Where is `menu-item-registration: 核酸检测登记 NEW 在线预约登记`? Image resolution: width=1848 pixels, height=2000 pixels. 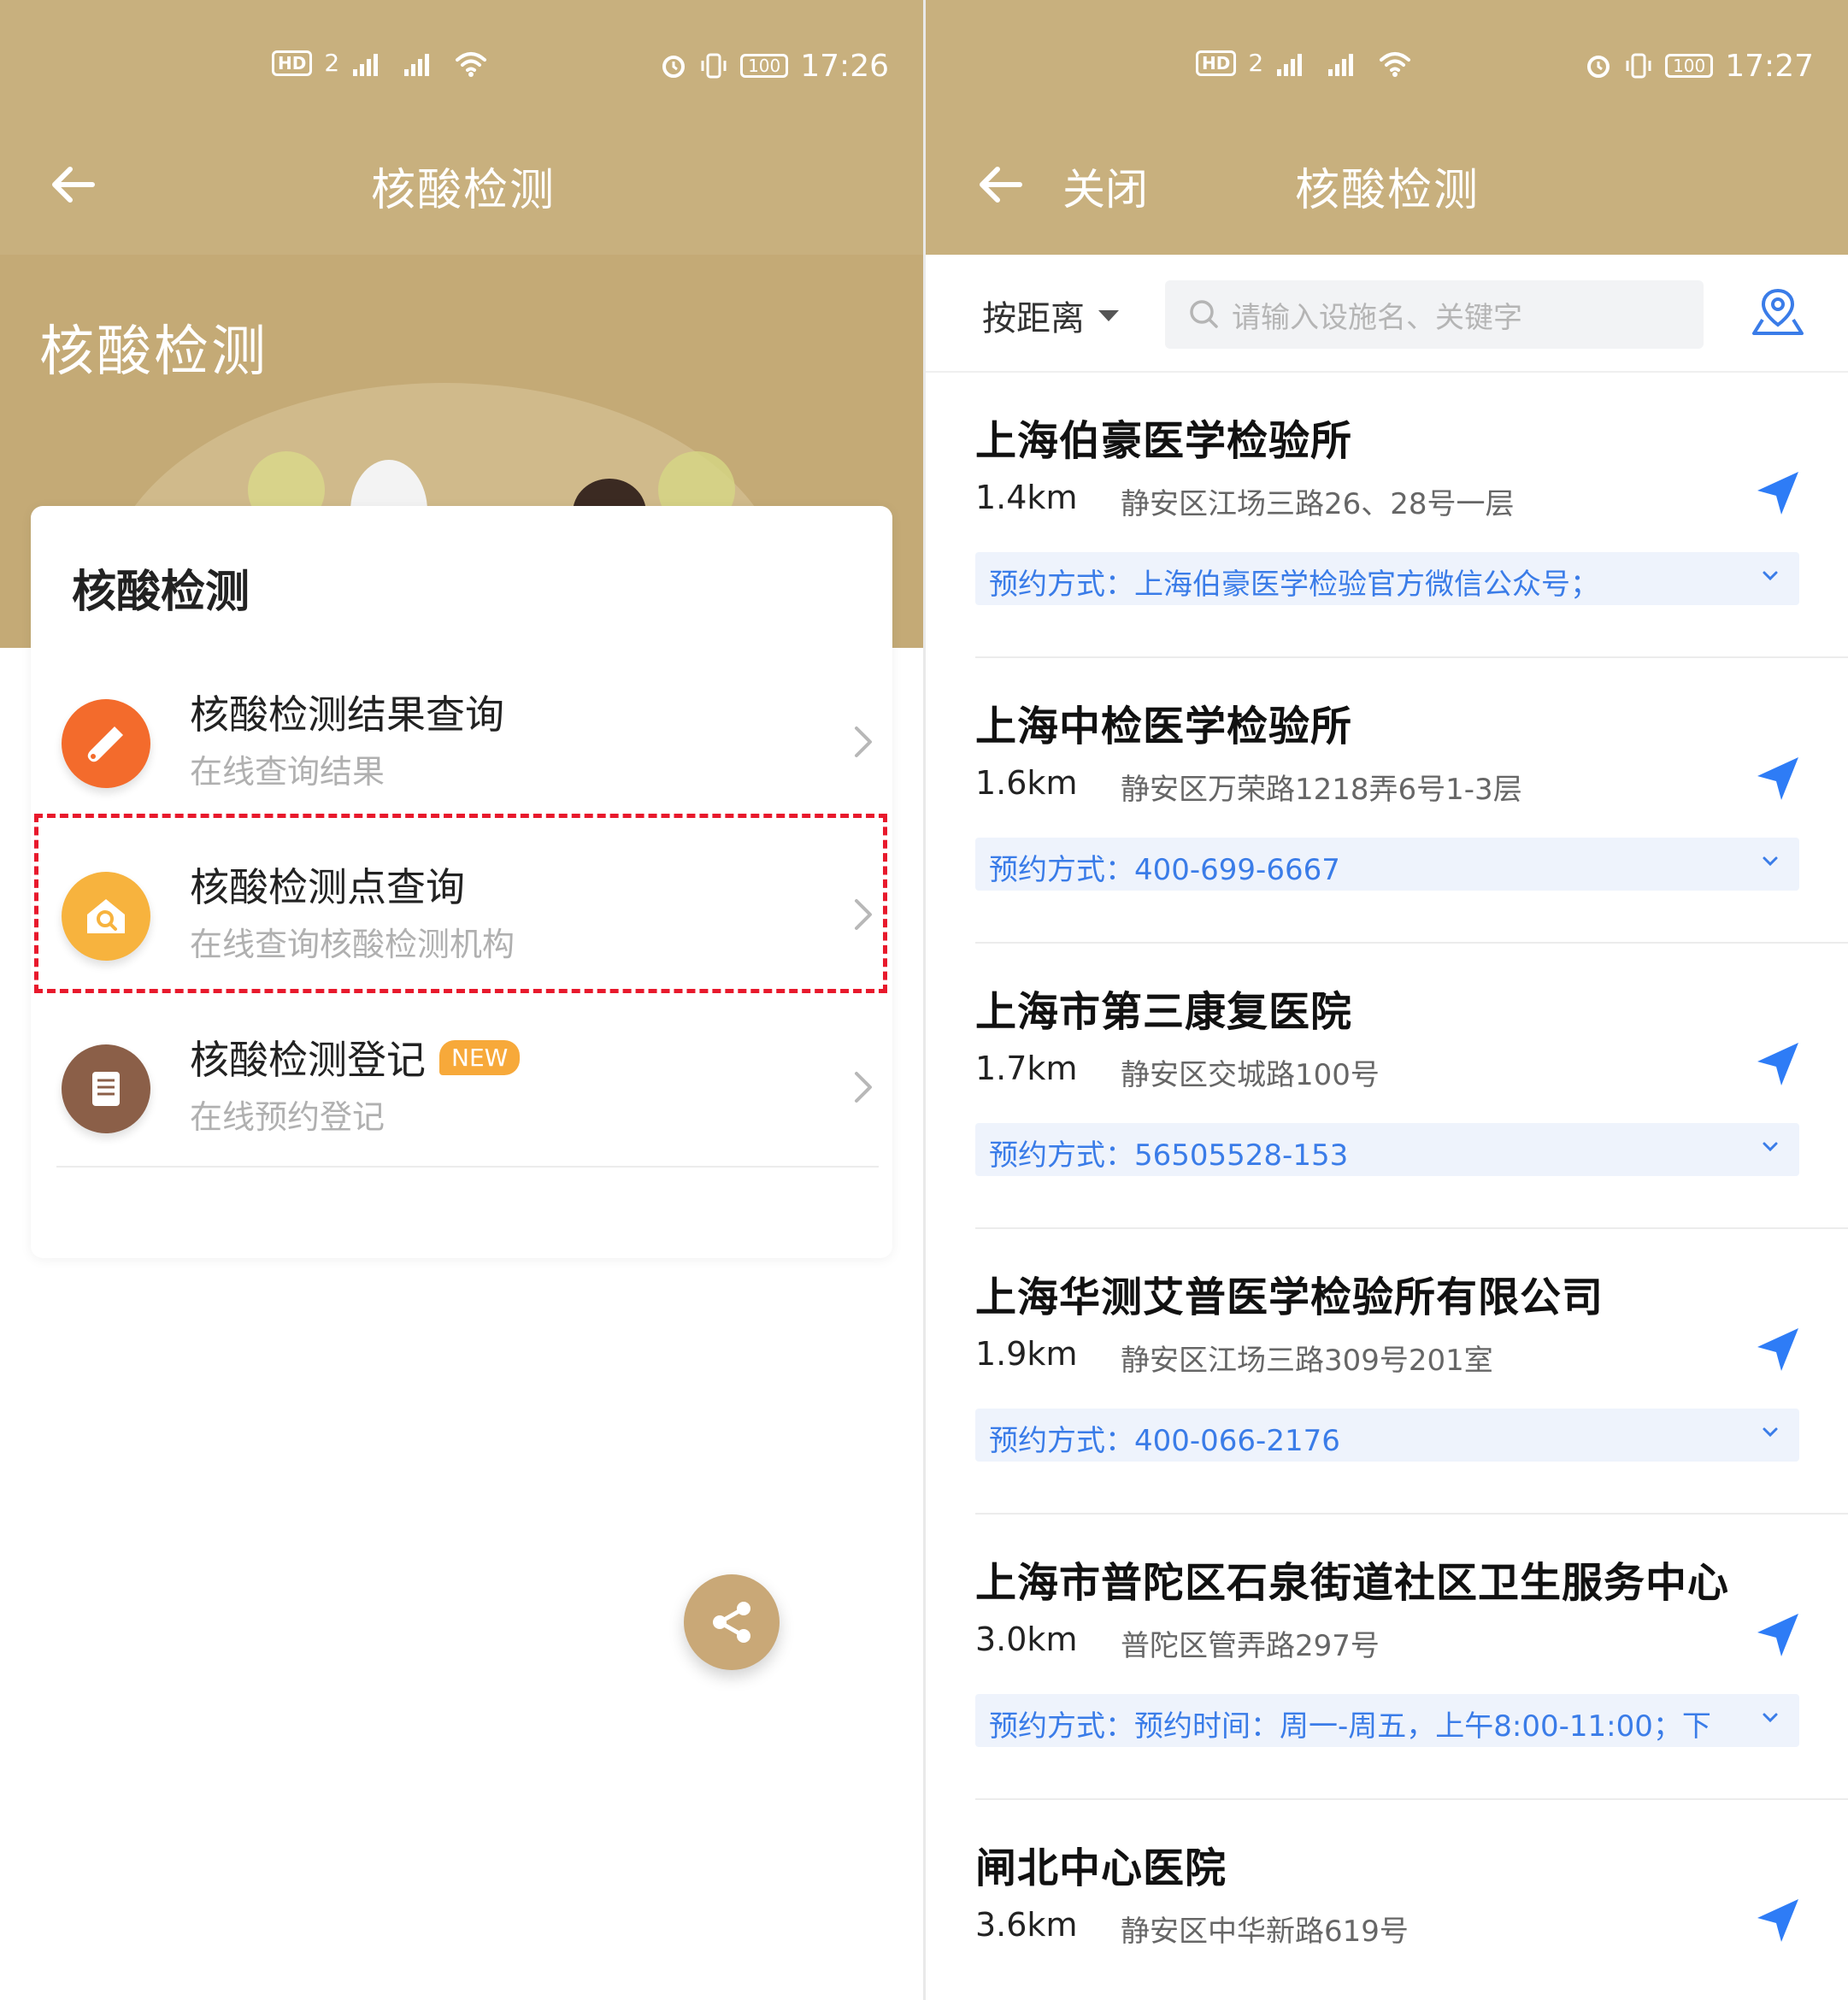 menu-item-registration: 核酸检测登记 NEW 在线预约登记 is located at coordinates (461, 1082).